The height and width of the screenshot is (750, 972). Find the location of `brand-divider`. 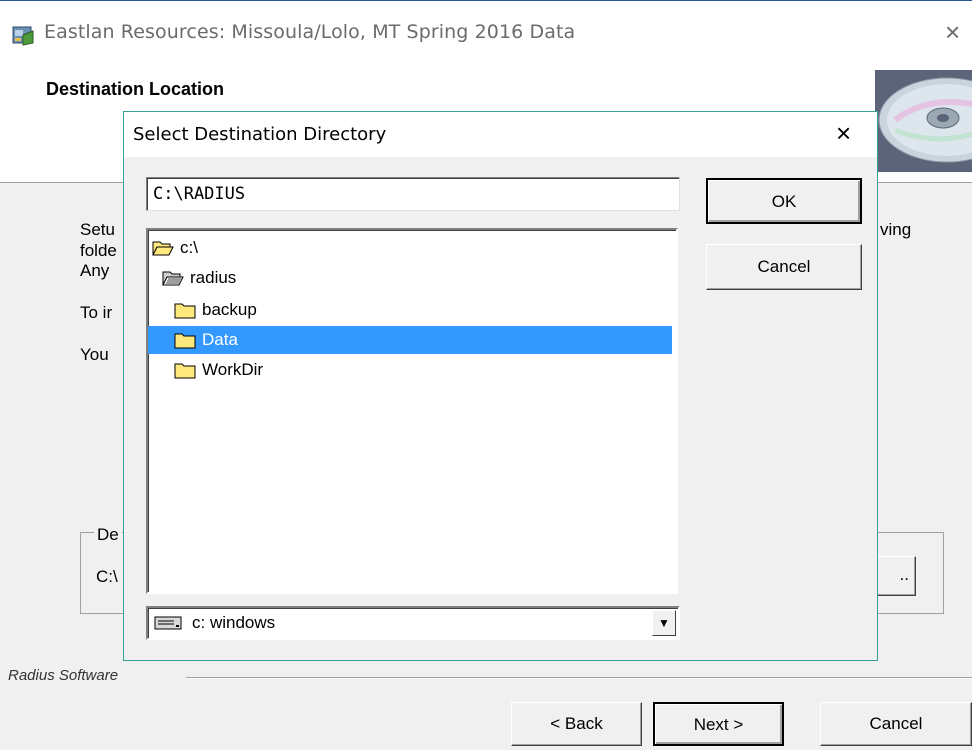

brand-divider is located at coordinates (579, 678).